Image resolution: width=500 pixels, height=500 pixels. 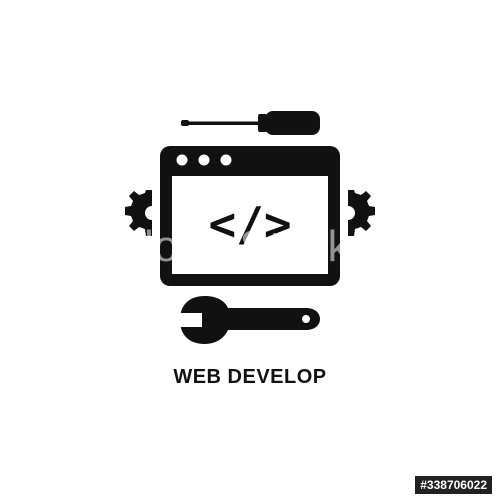 What do you see at coordinates (250, 377) in the screenshot?
I see `caption: WEB DEVELOP` at bounding box center [250, 377].